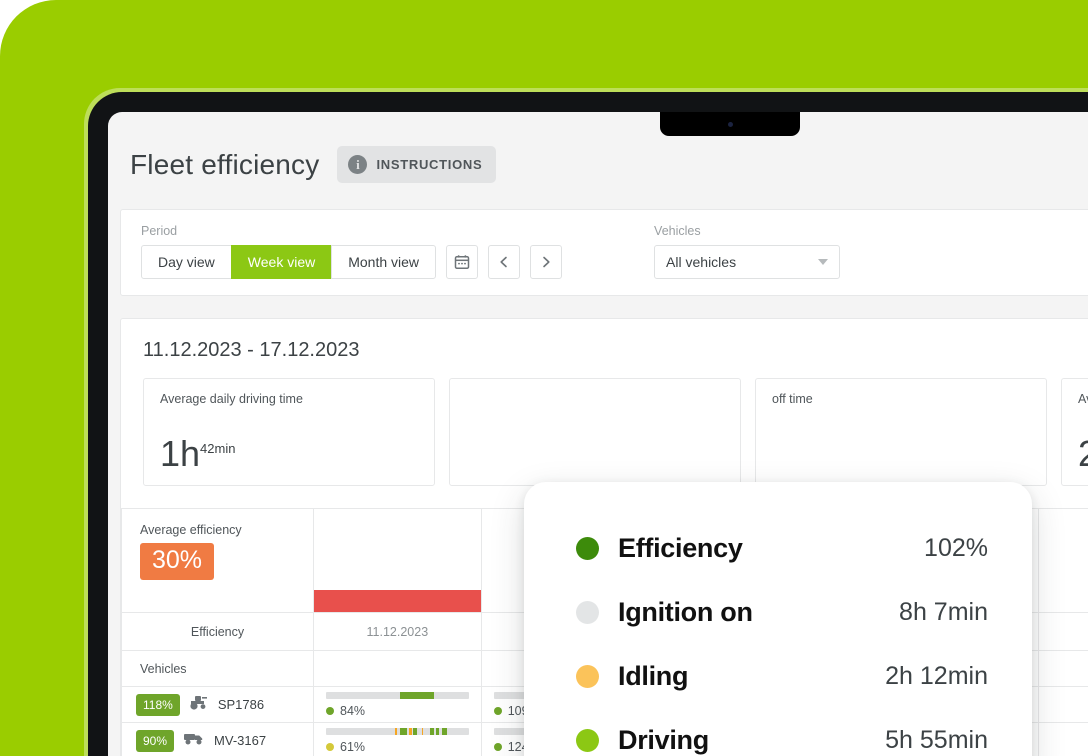 The width and height of the screenshot is (1088, 756). Describe the element at coordinates (587, 548) in the screenshot. I see `legend-dot-efficiency` at that location.